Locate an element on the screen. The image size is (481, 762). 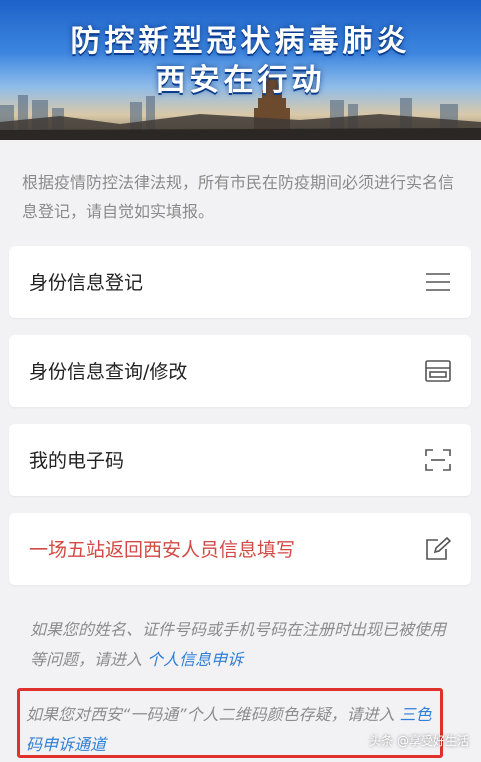
info-text: 如果您对西安“一码通”个人二维码颜色存疑，请进入 is located at coordinates (213, 714).